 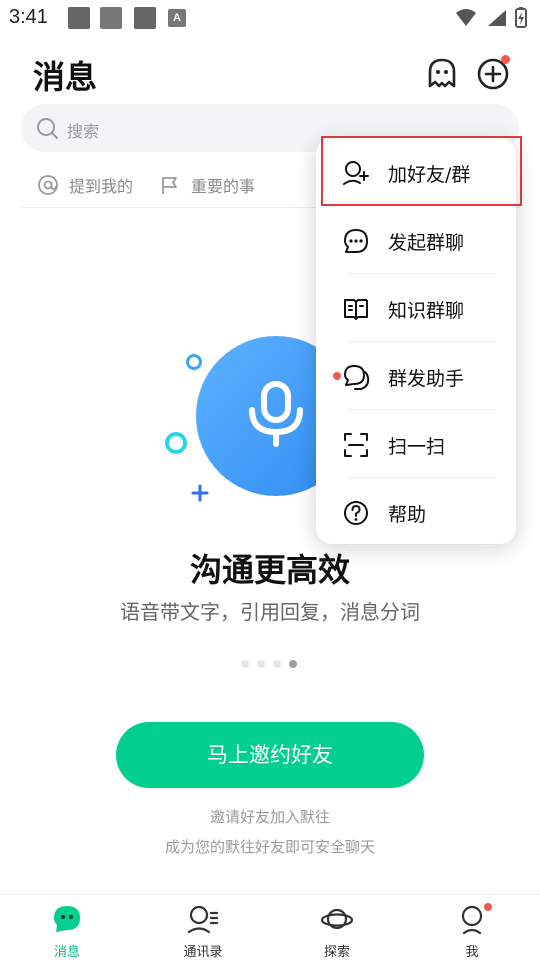 What do you see at coordinates (336, 952) in the screenshot?
I see `tab-label: 探索` at bounding box center [336, 952].